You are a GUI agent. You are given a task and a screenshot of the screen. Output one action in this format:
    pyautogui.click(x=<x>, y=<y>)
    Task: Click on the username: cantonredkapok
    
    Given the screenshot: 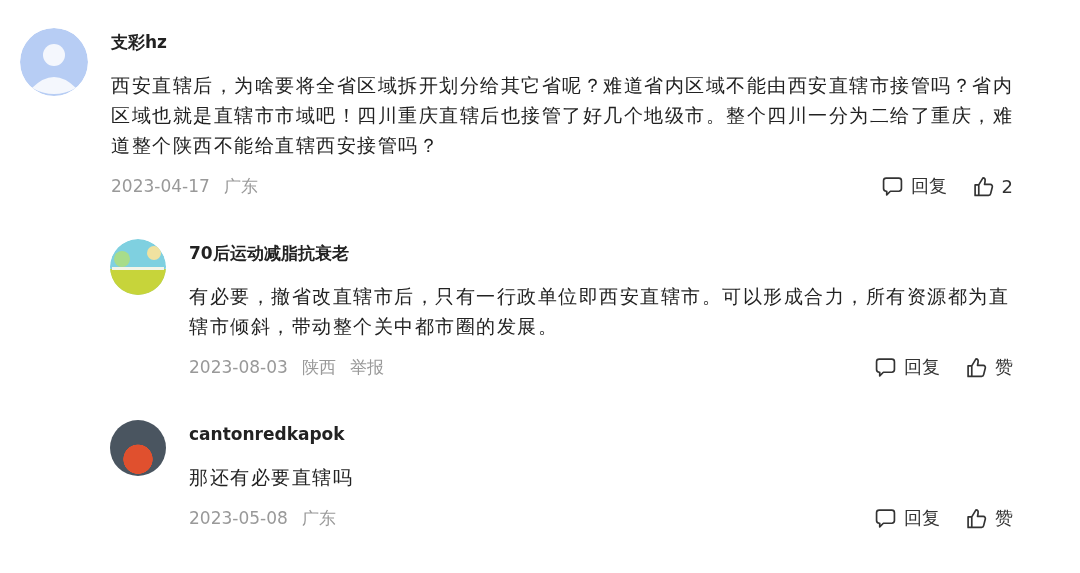 What is the action you would take?
    pyautogui.click(x=601, y=434)
    